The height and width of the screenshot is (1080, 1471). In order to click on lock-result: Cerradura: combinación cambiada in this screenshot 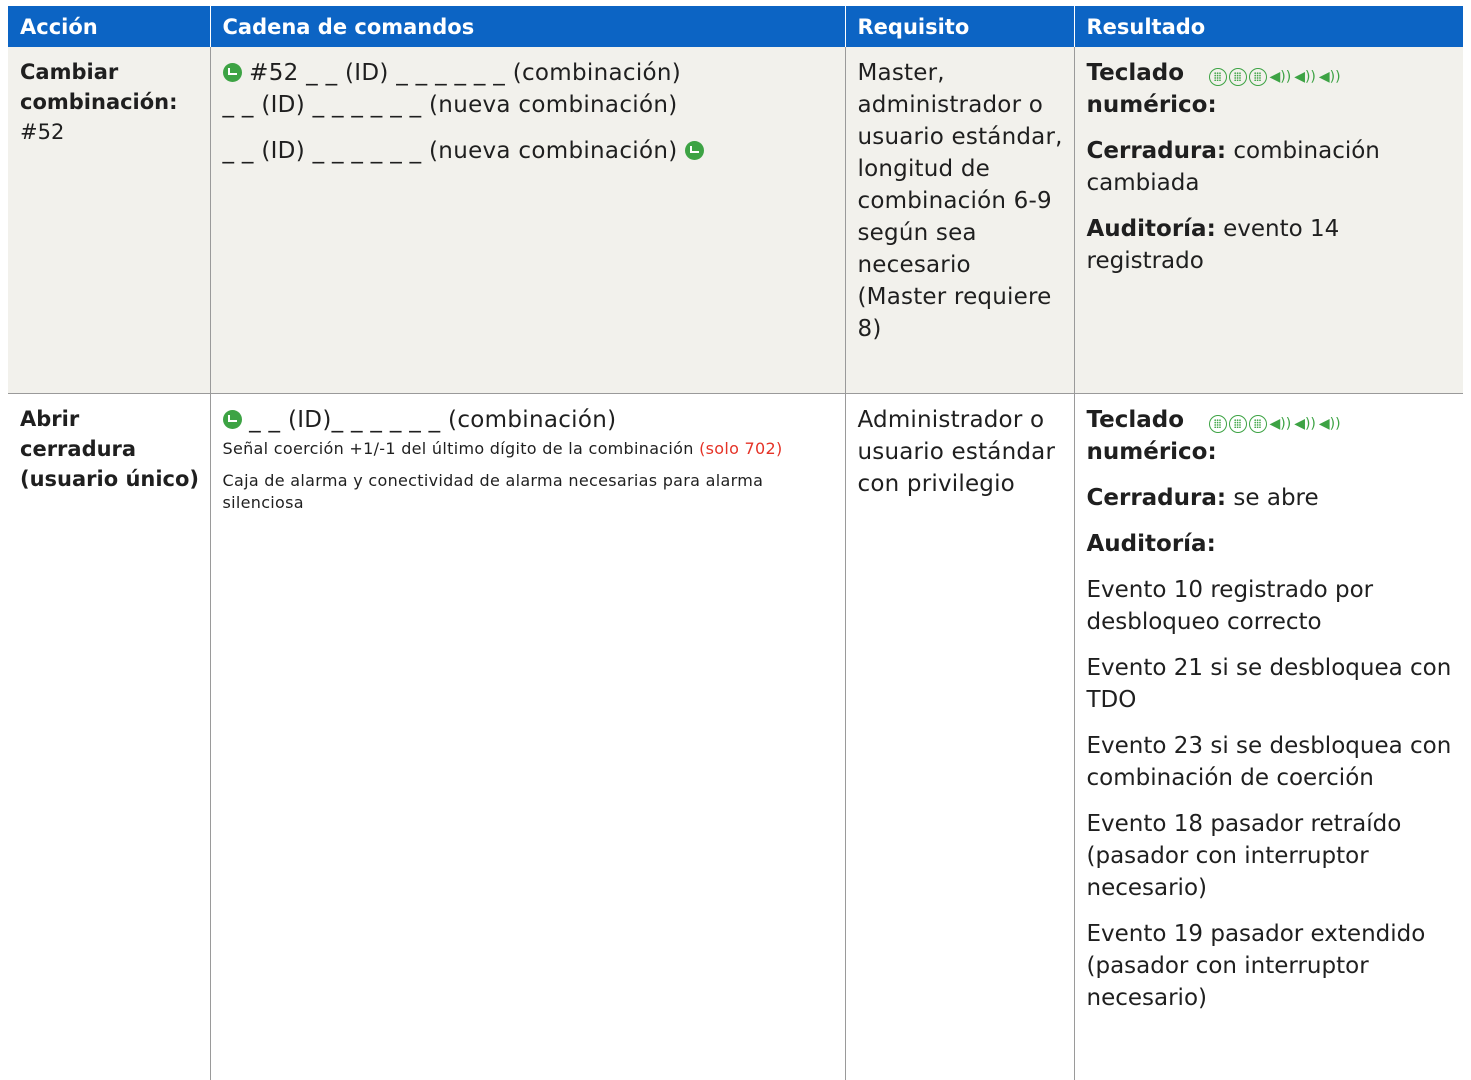, I will do `click(1273, 167)`.